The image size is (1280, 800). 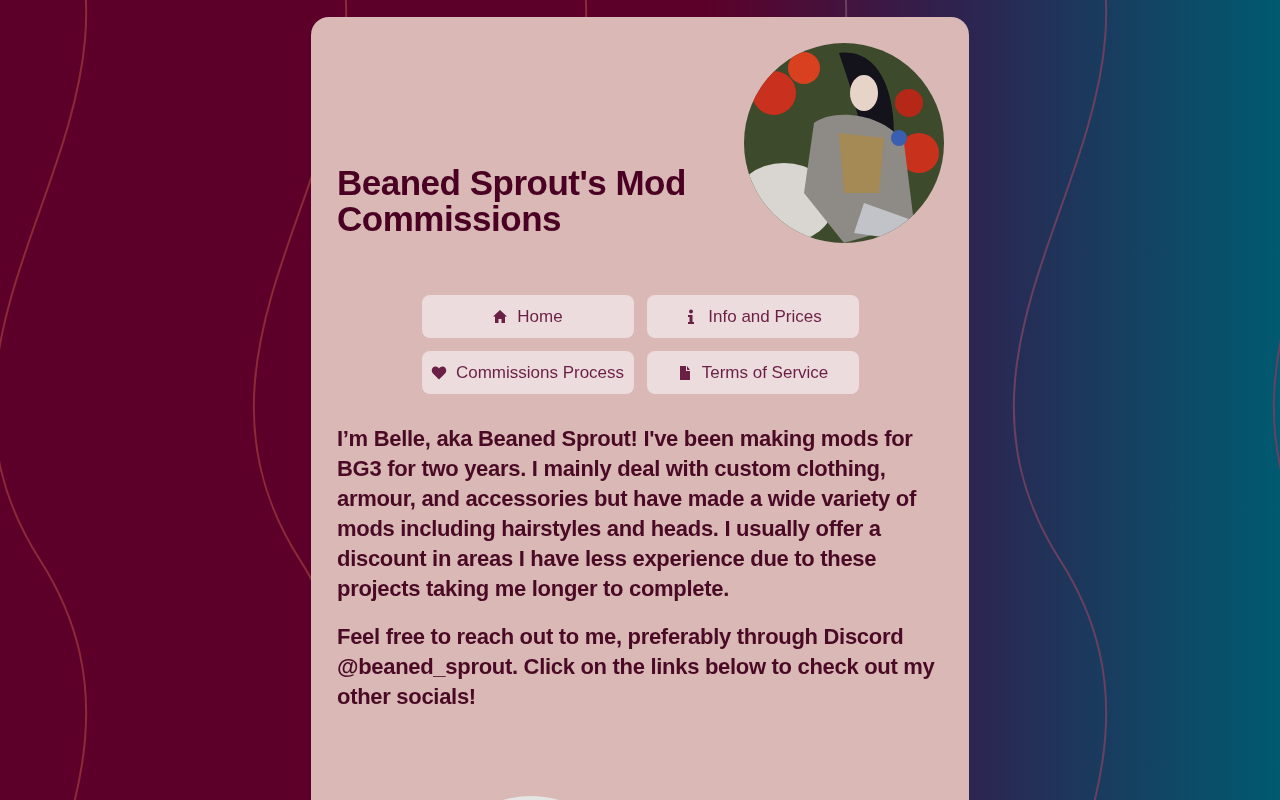 I want to click on nav-button: Terms of Service, so click(x=752, y=372).